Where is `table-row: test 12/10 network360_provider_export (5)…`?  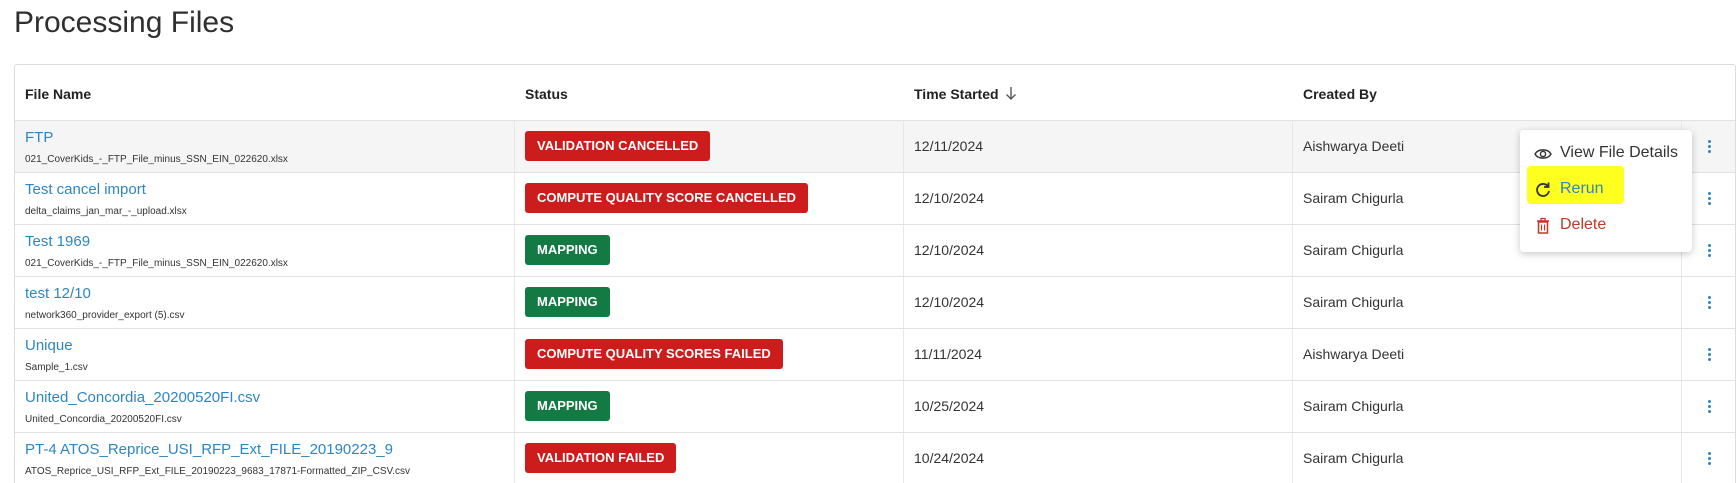 table-row: test 12/10 network360_provider_export (5)… is located at coordinates (875, 303).